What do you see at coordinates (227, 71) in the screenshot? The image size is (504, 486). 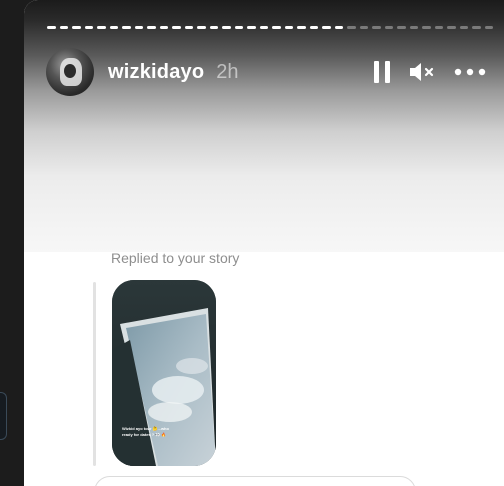 I see `post-time: 2h` at bounding box center [227, 71].